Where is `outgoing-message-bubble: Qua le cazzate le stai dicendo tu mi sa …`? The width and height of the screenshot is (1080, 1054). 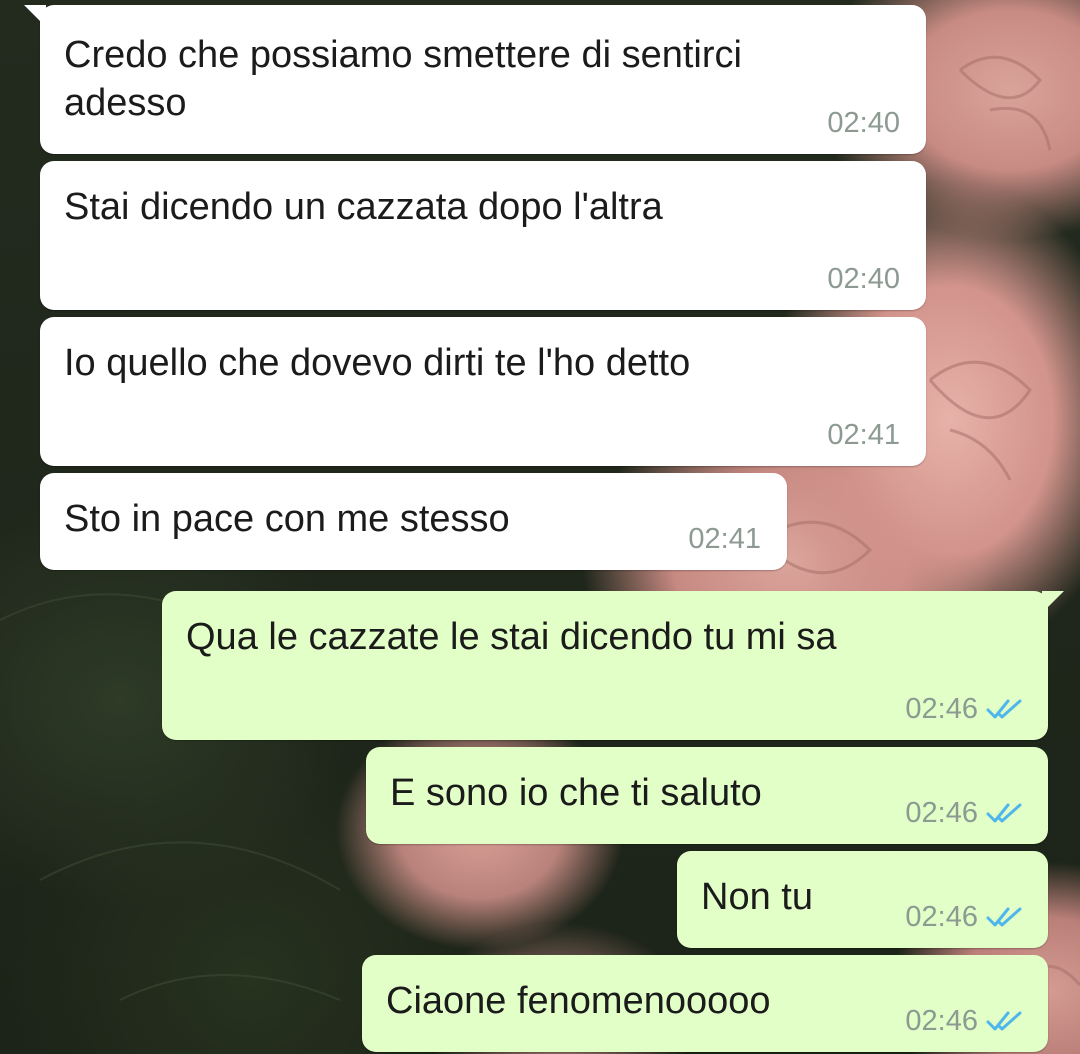
outgoing-message-bubble: Qua le cazzate le stai dicendo tu mi sa … is located at coordinates (613, 665).